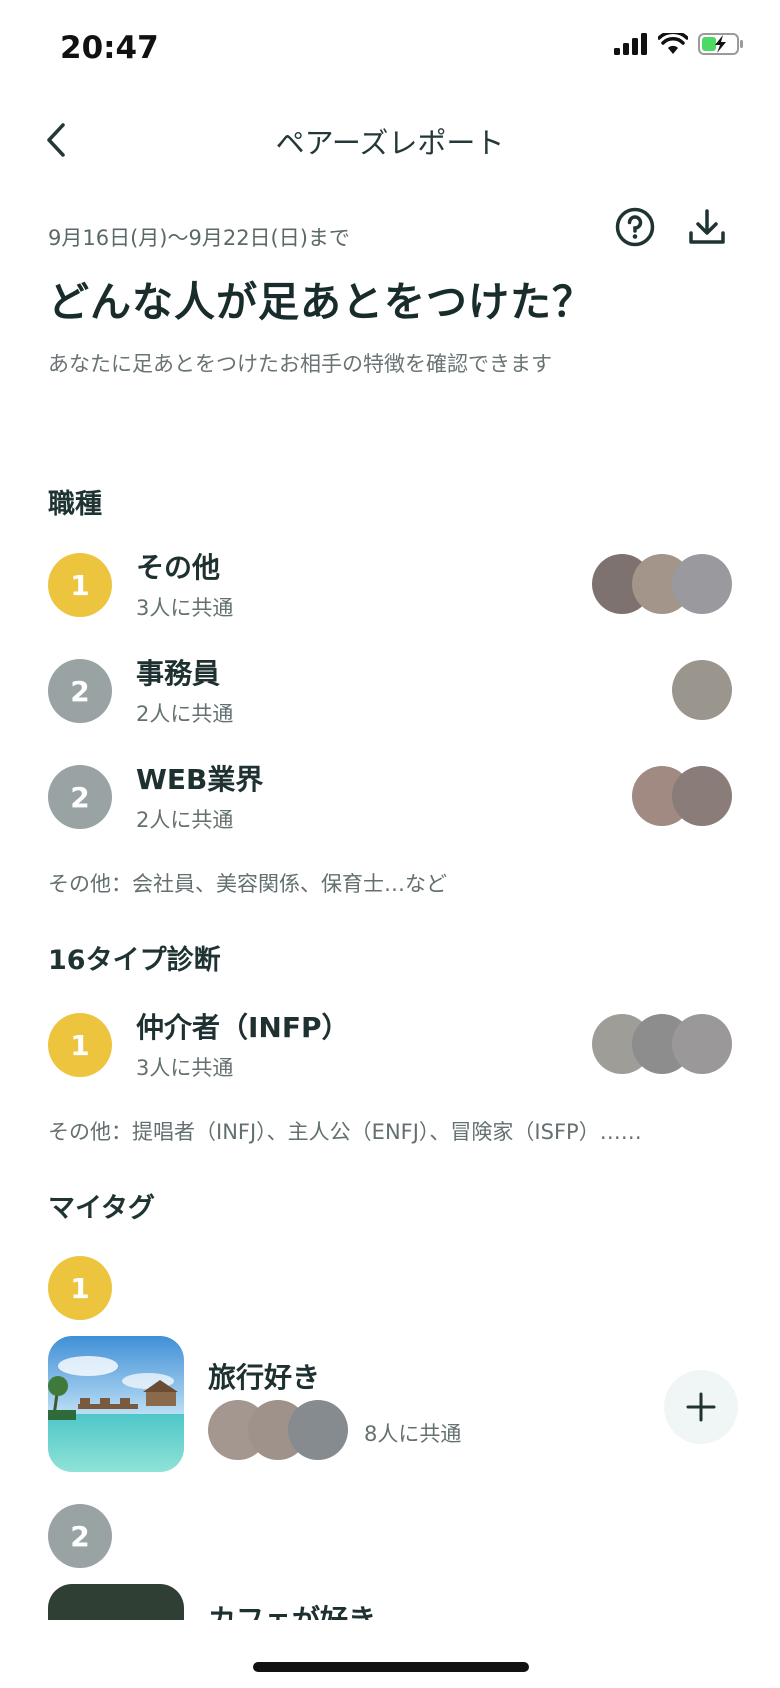 The width and height of the screenshot is (780, 1688). Describe the element at coordinates (200, 779) in the screenshot. I see `occupation-name: WEB業界` at that location.